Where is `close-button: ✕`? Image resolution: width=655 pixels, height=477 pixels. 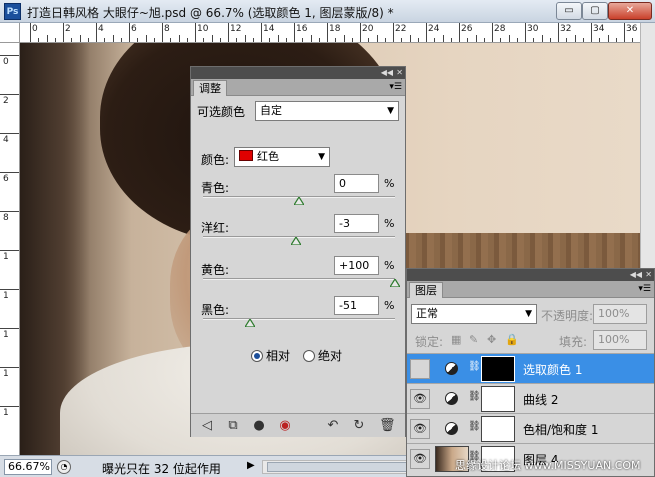
close-button: ✕ is located at coordinates (630, 11).